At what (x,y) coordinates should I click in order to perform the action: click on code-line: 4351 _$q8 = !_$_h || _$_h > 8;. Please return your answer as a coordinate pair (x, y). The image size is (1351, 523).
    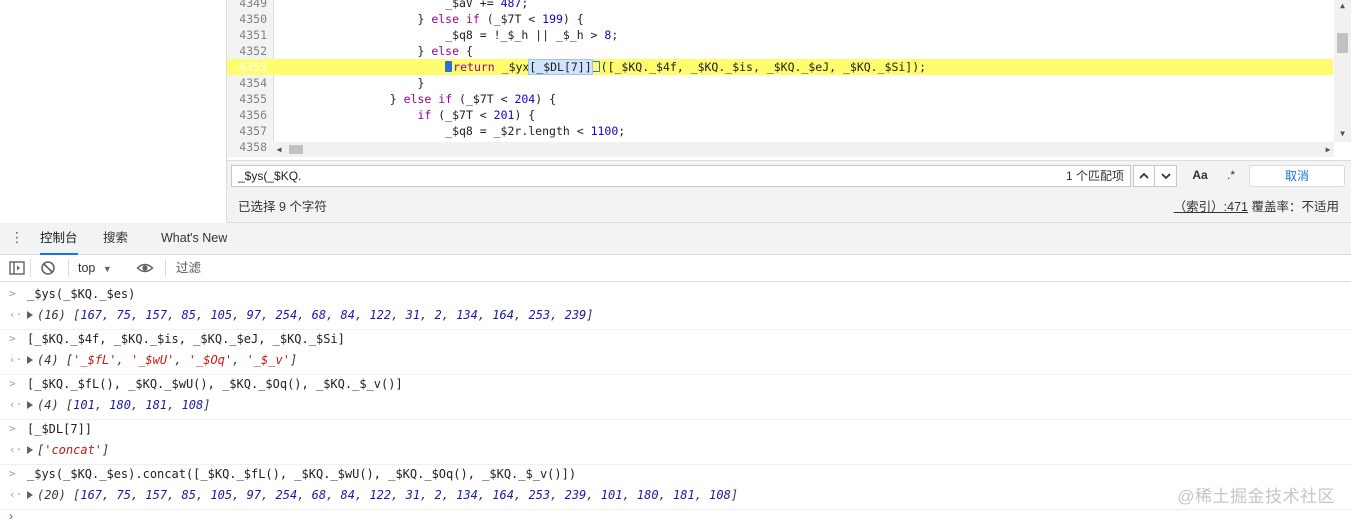
    Looking at the image, I should click on (780, 35).